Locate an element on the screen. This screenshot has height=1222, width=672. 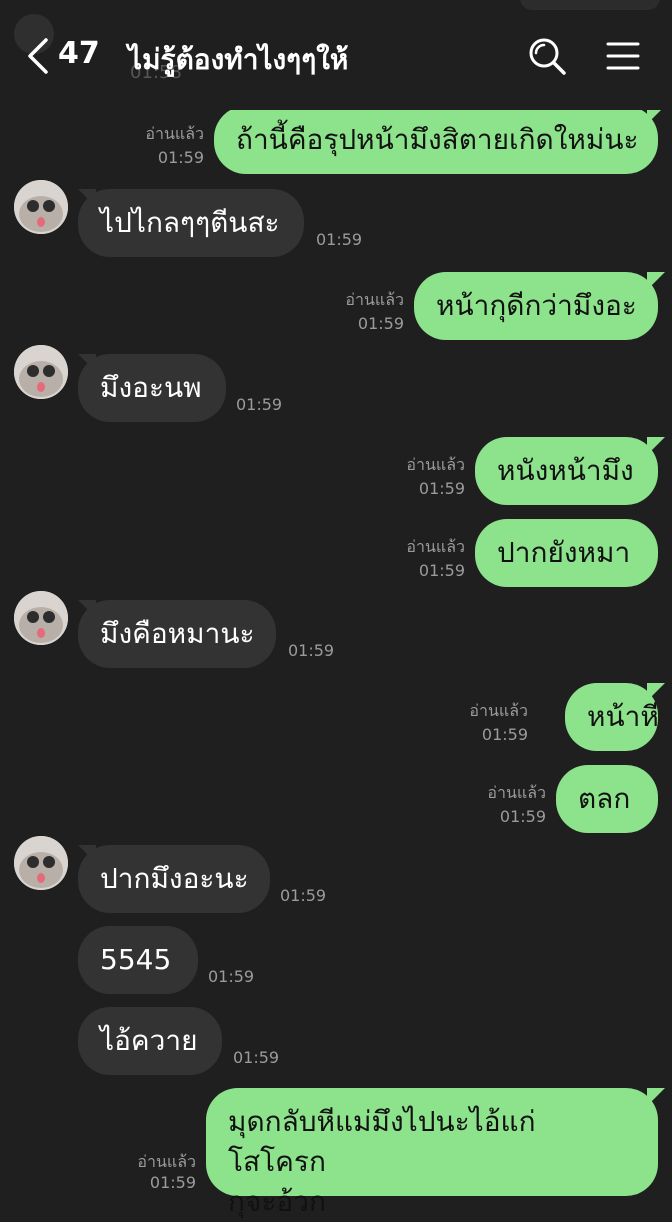
search-icon is located at coordinates (547, 56).